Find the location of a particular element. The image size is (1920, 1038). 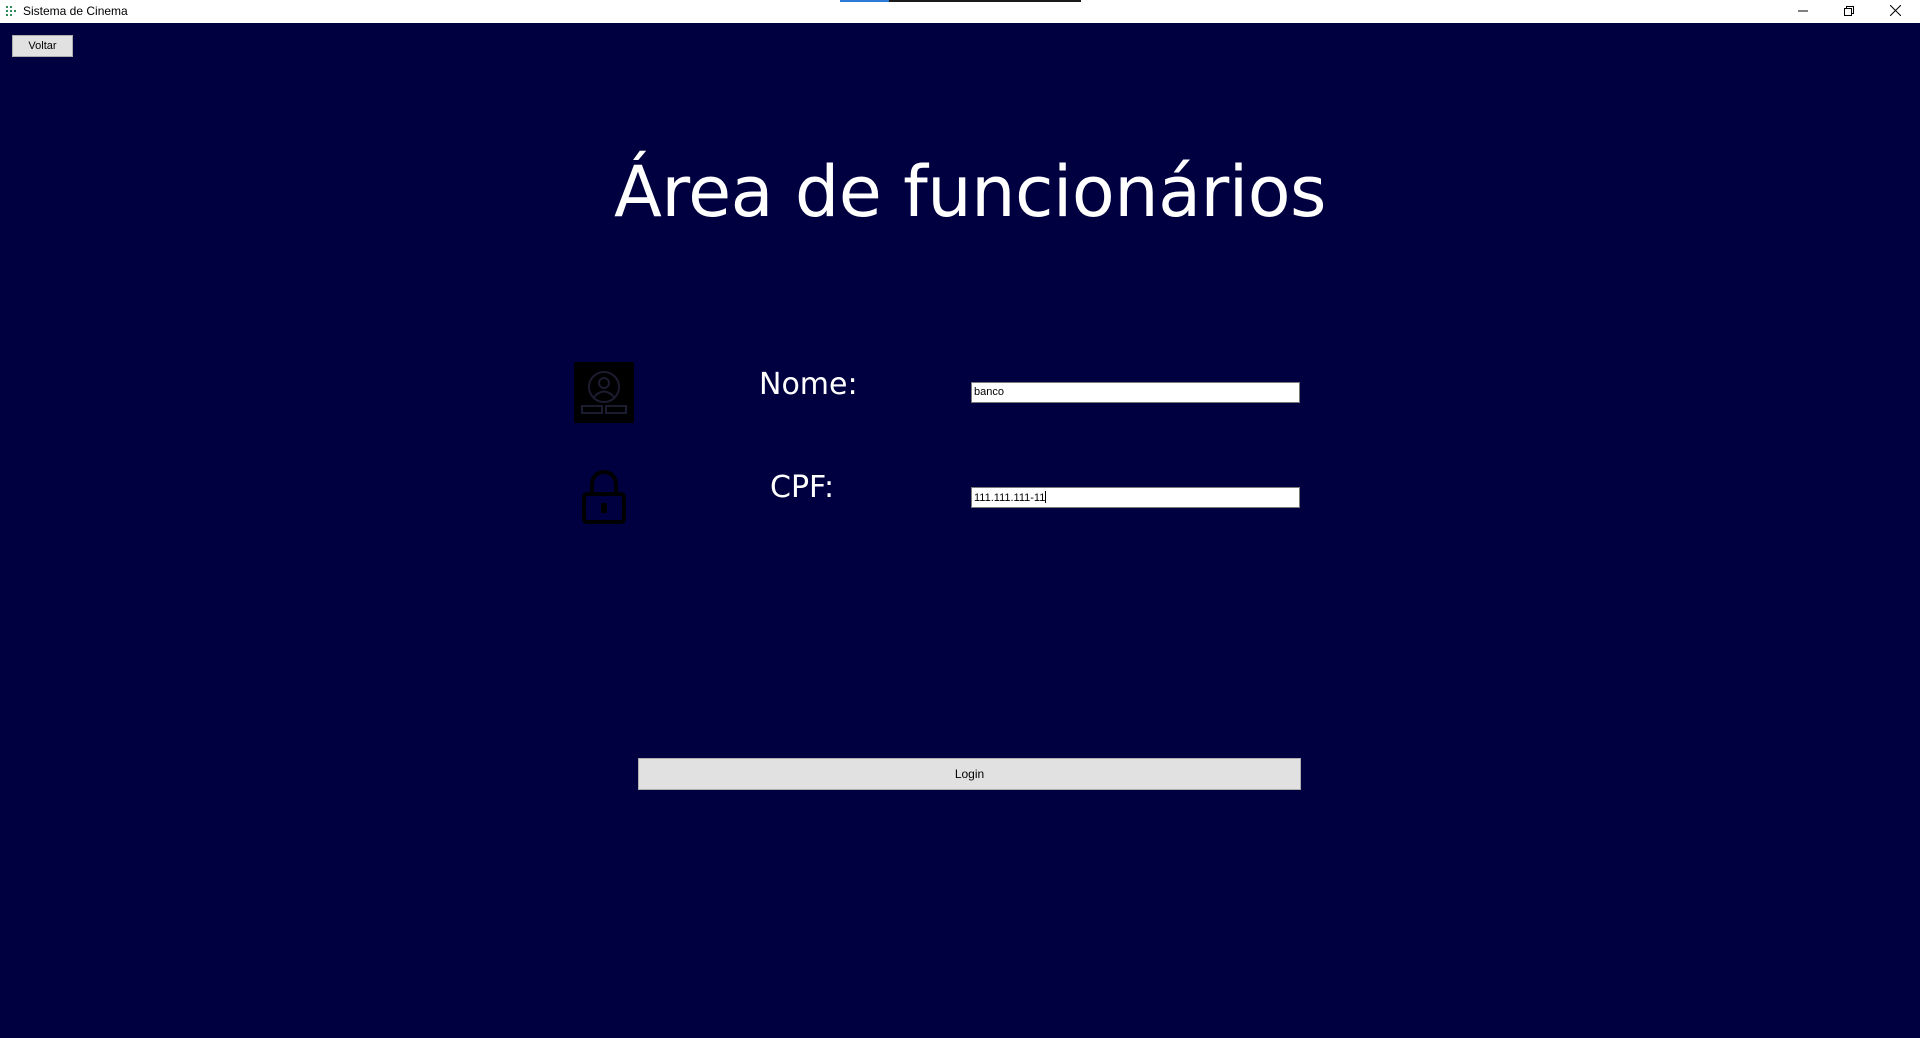

text-caret is located at coordinates (1046, 497).